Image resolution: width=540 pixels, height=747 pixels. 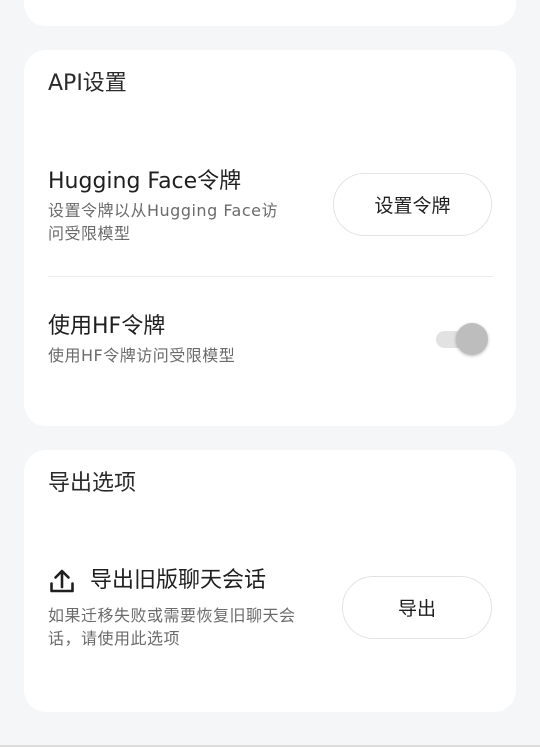 I want to click on legacy-export-title: 导出旧版聊天会话, so click(x=178, y=580).